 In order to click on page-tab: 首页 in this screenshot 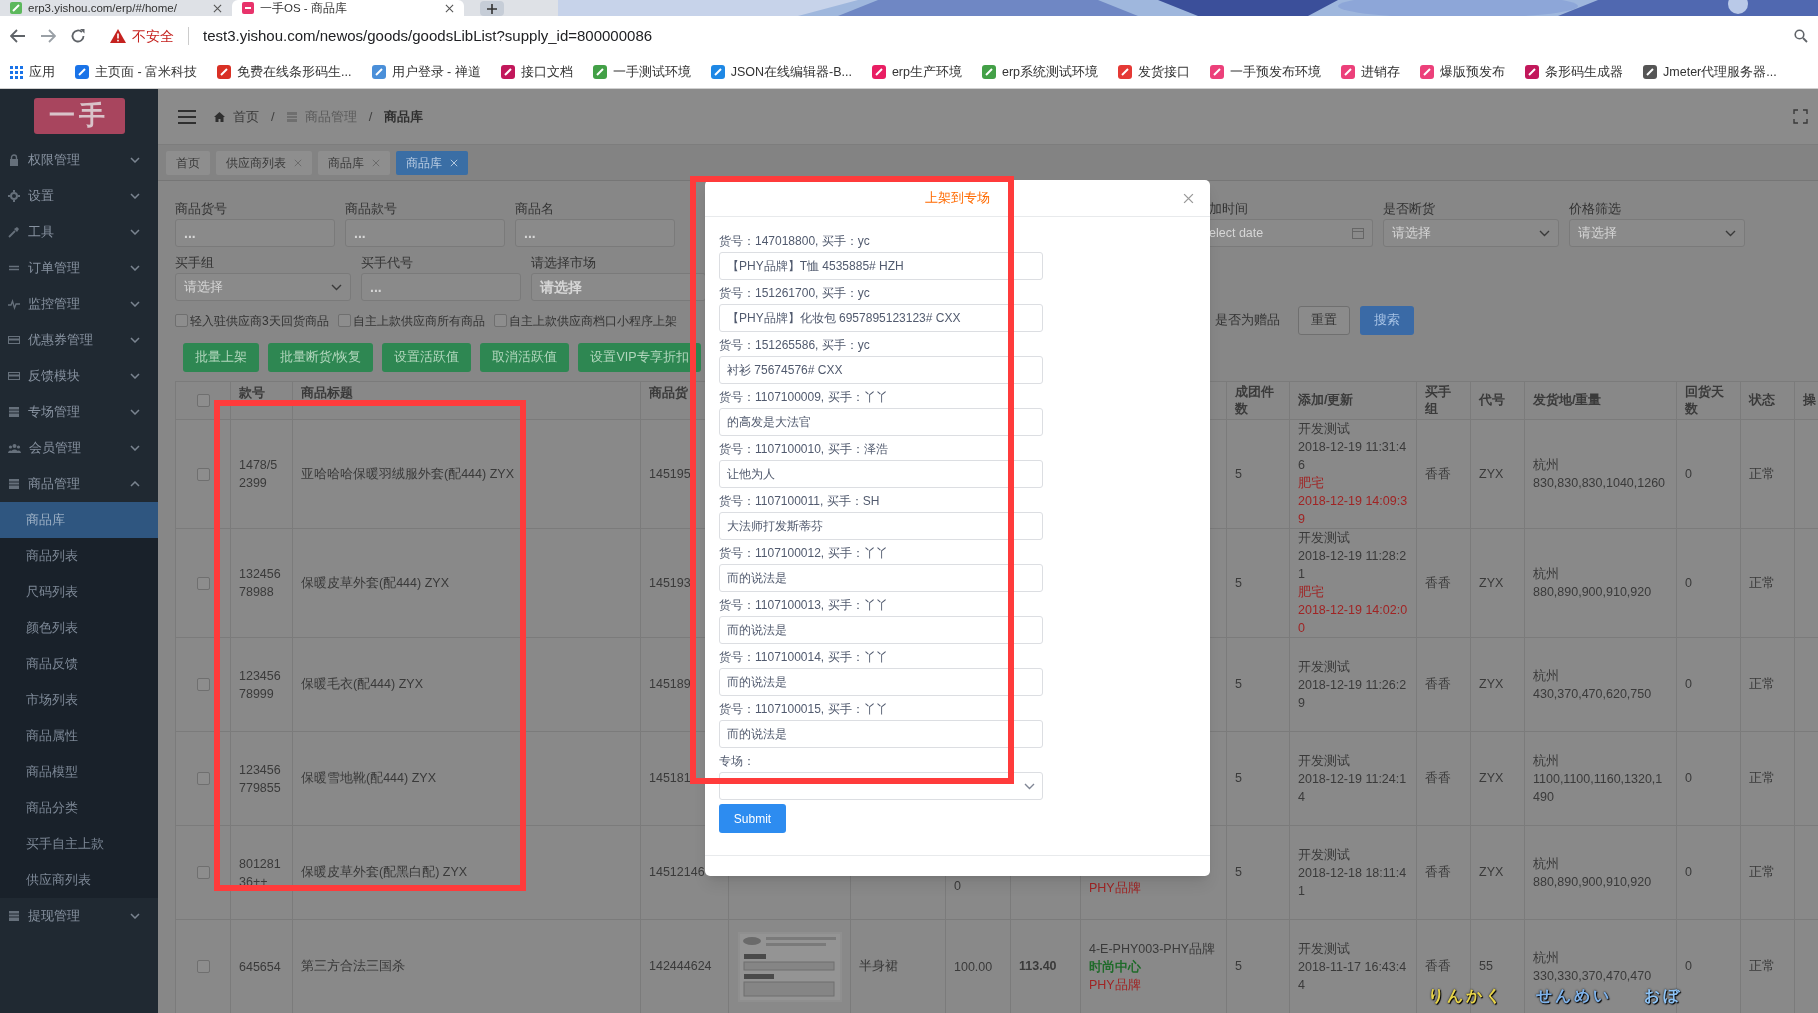, I will do `click(188, 162)`.